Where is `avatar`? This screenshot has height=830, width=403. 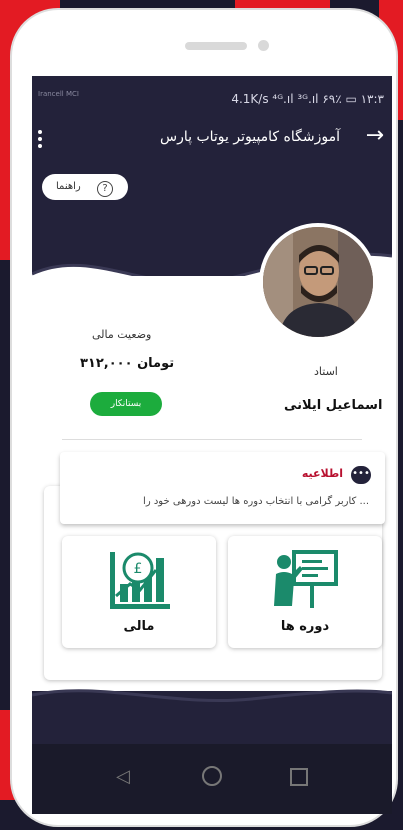
avatar is located at coordinates (318, 282).